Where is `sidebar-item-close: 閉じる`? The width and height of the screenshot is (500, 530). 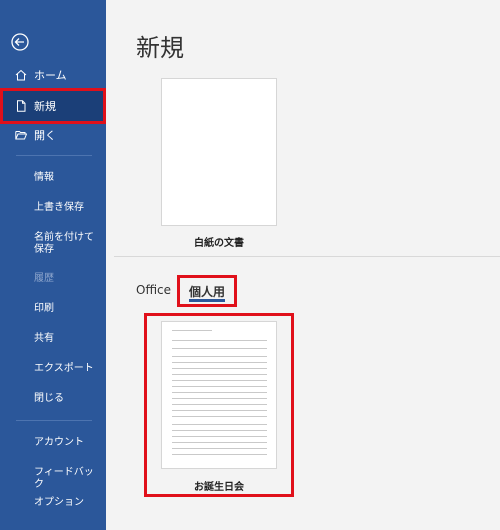 sidebar-item-close: 閉じる is located at coordinates (67, 399).